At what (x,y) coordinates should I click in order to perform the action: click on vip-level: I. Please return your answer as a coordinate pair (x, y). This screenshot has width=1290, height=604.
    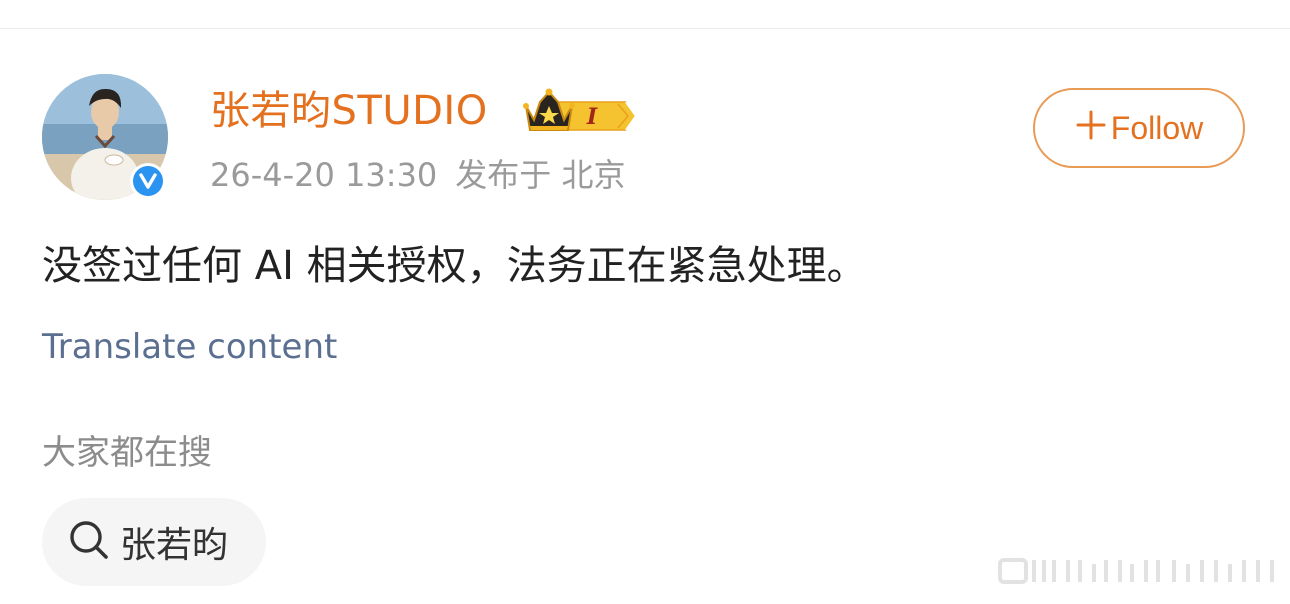
    Looking at the image, I should click on (592, 117).